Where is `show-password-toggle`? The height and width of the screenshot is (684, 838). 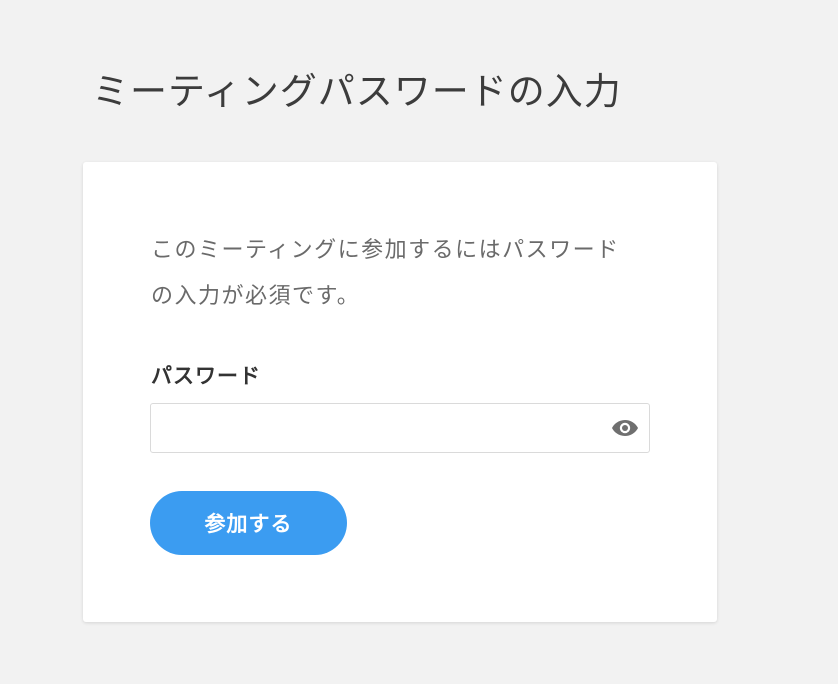
show-password-toggle is located at coordinates (625, 428).